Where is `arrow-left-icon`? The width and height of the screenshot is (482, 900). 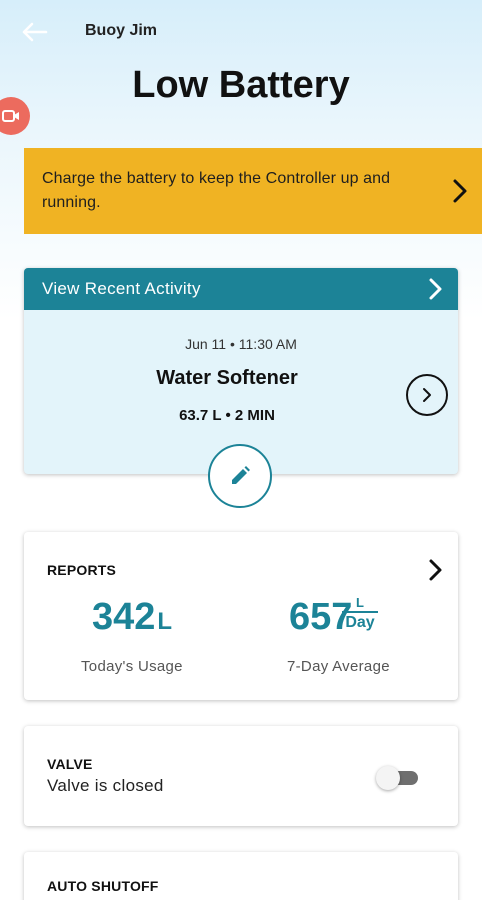
arrow-left-icon is located at coordinates (35, 32).